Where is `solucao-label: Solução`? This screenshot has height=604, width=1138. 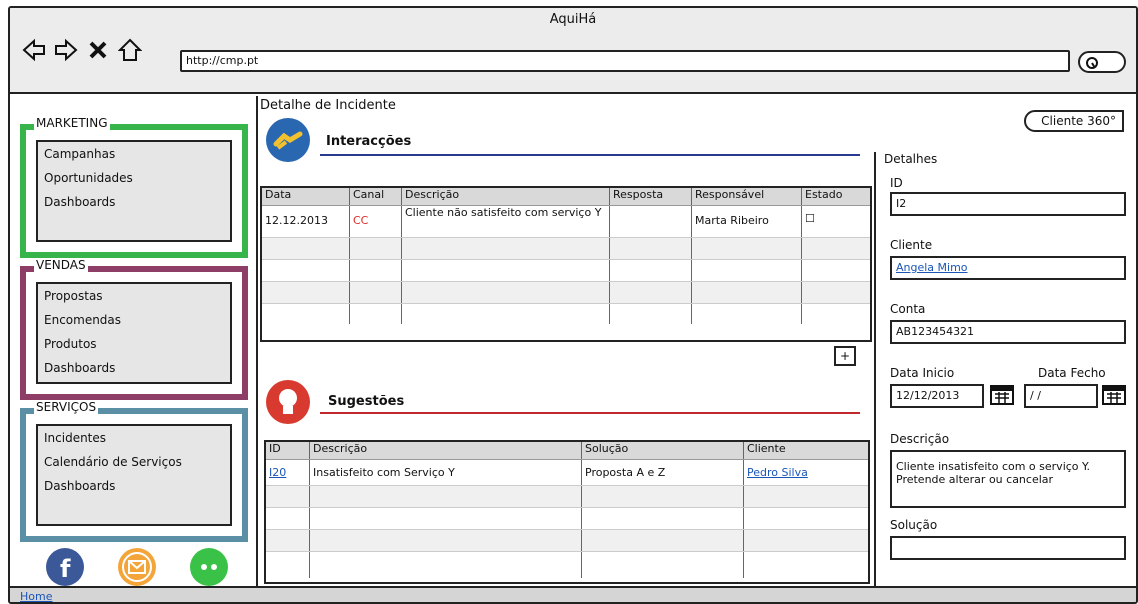 solucao-label: Solução is located at coordinates (914, 525).